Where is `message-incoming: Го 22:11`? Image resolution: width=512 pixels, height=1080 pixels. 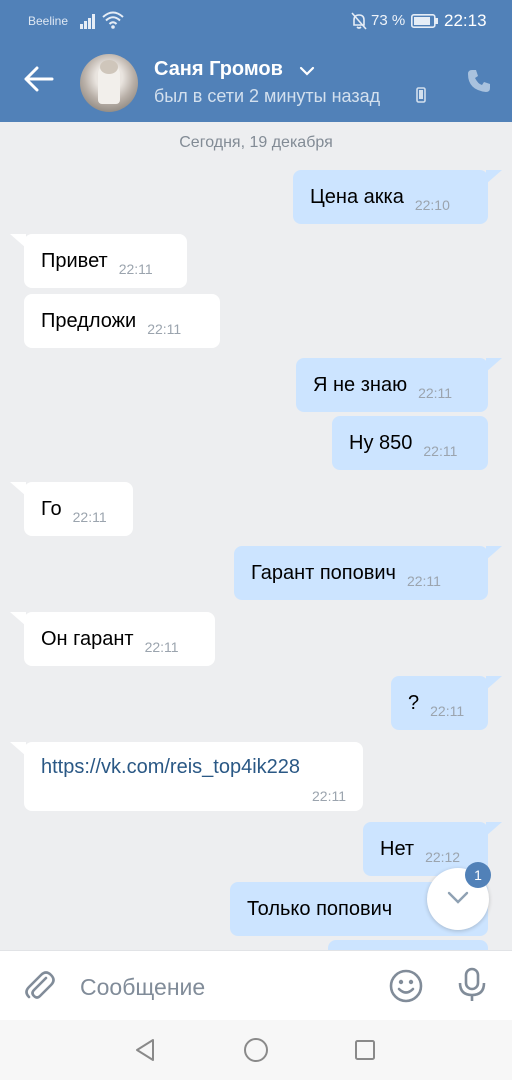
message-incoming: Го 22:11 is located at coordinates (71, 509).